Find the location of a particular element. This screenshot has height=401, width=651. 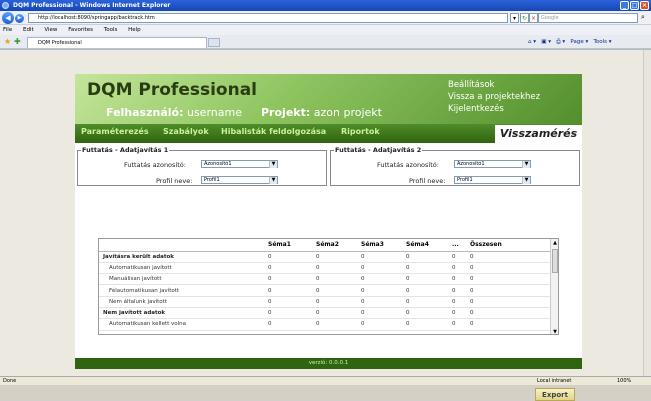

fieldset-1-legend: Futtatás - Adatjavítás 1 is located at coordinates (125, 150).